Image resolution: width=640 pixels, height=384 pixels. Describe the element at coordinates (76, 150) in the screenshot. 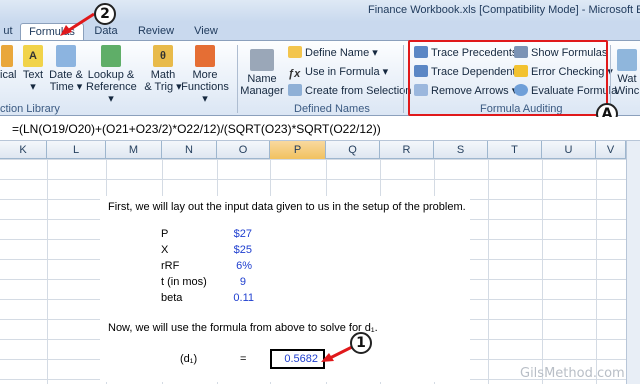

I see `column-header-l: L` at that location.